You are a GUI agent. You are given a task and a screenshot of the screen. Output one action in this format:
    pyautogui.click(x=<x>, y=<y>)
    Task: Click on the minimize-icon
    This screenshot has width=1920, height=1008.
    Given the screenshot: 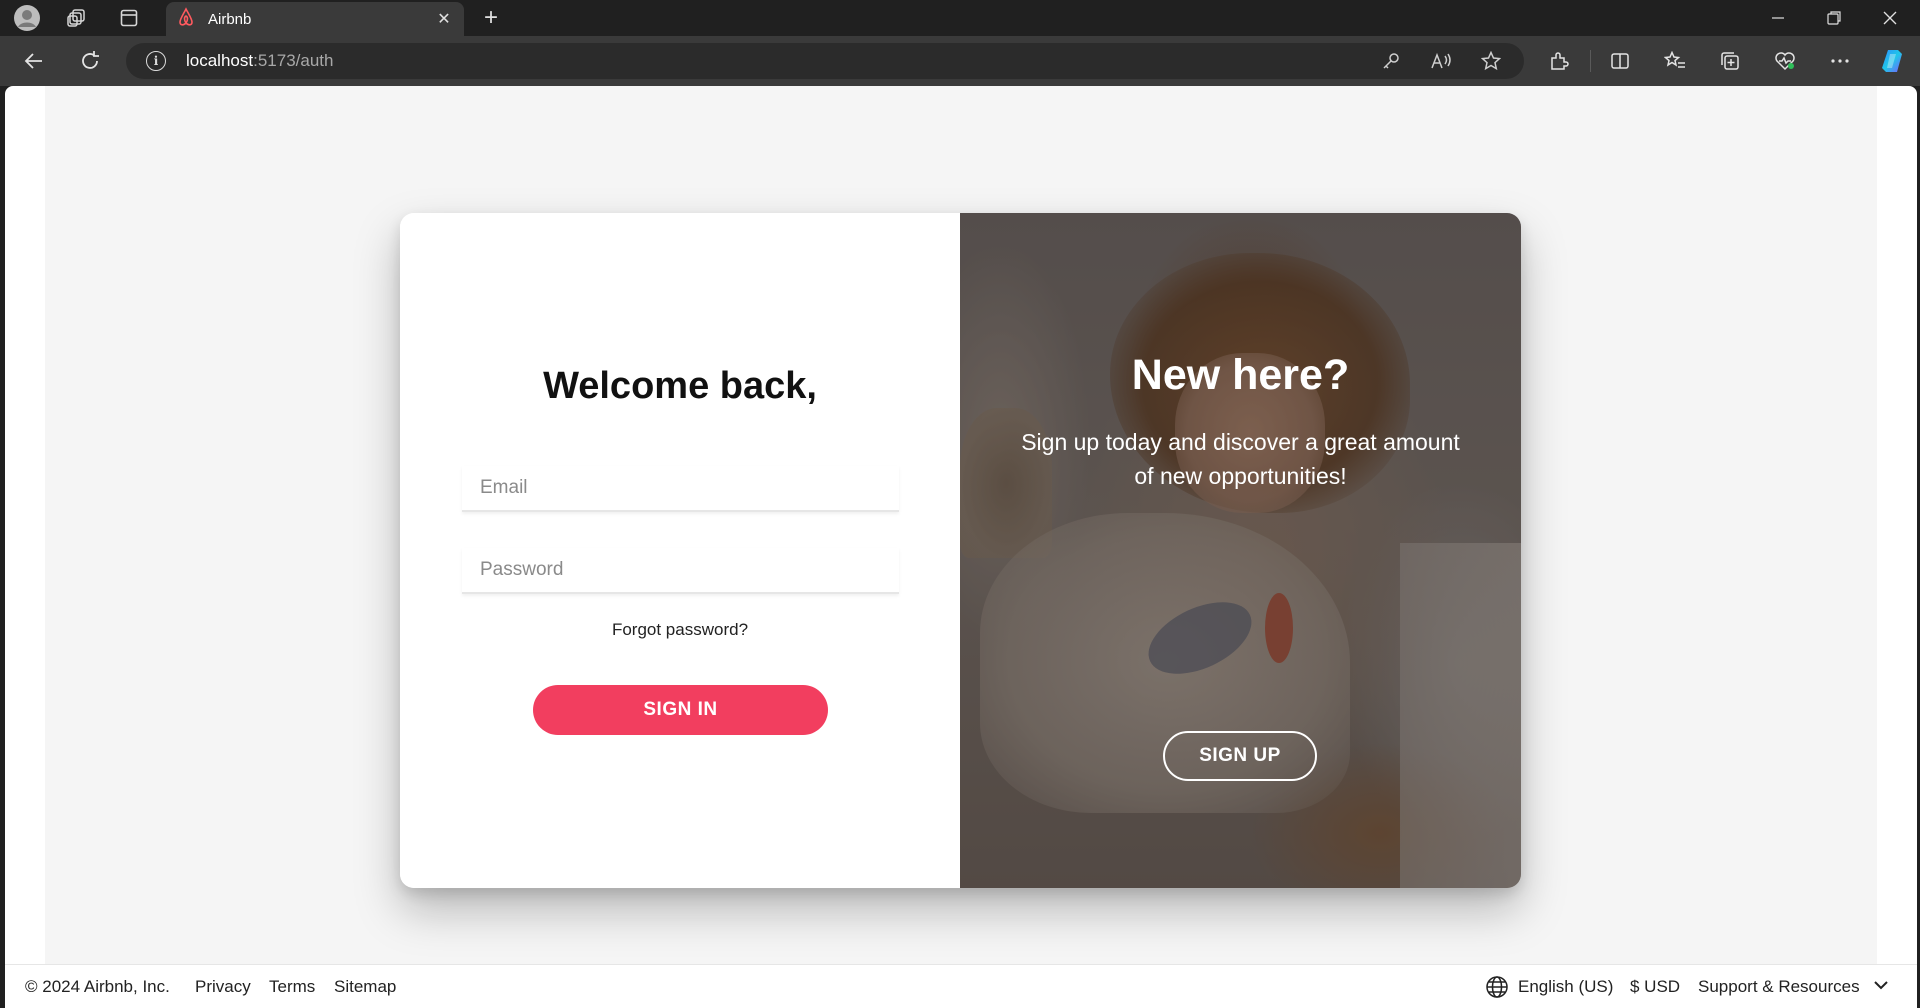 What is the action you would take?
    pyautogui.click(x=1778, y=18)
    